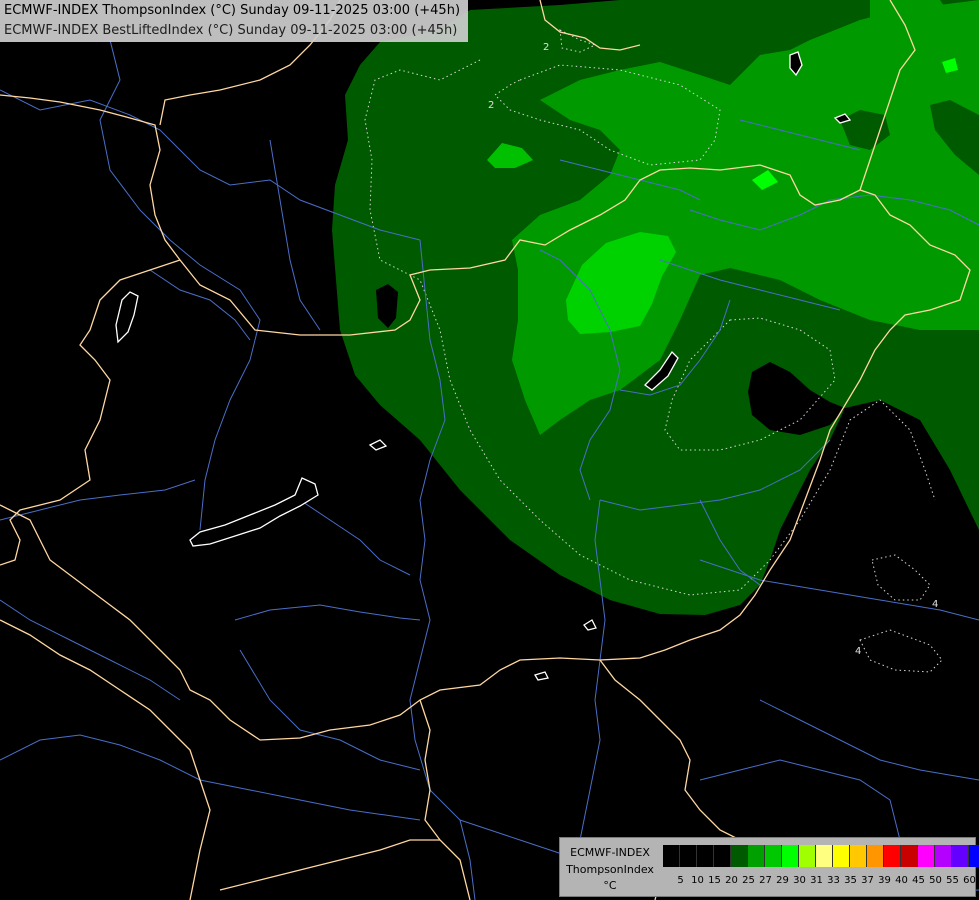  What do you see at coordinates (748, 880) in the screenshot?
I see `legend-tick-label: 25` at bounding box center [748, 880].